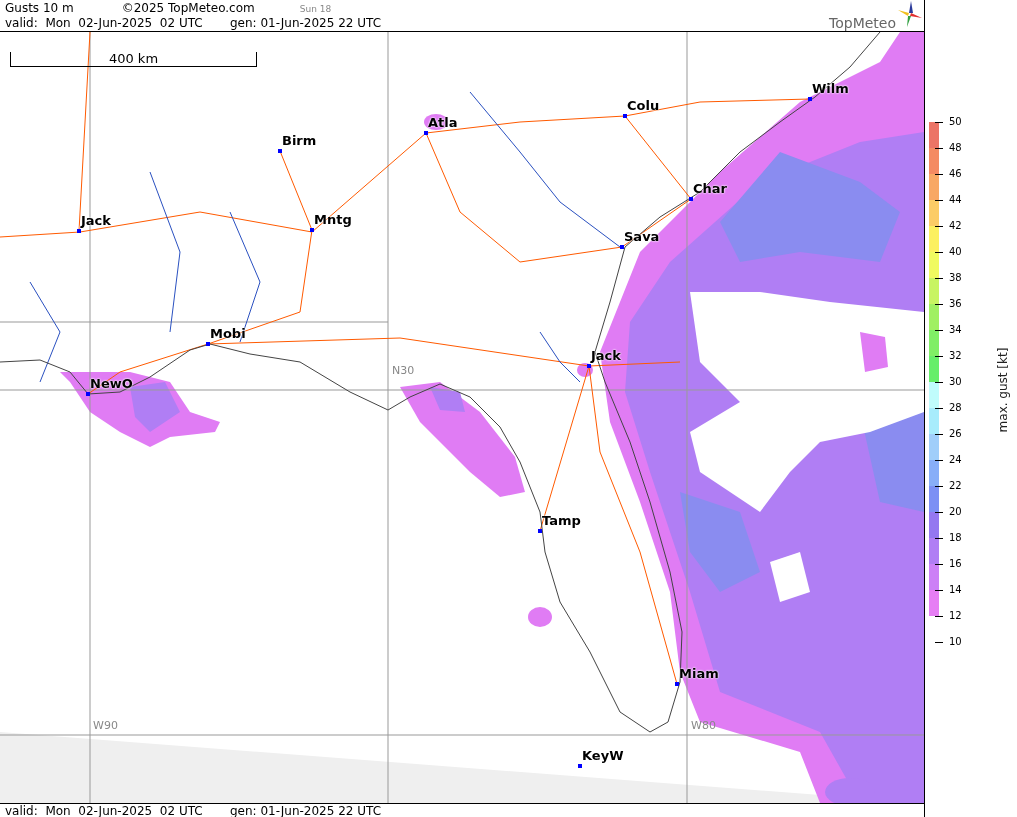 The width and height of the screenshot is (1017, 817). What do you see at coordinates (955, 382) in the screenshot?
I see `scale-tick-label: 30` at bounding box center [955, 382].